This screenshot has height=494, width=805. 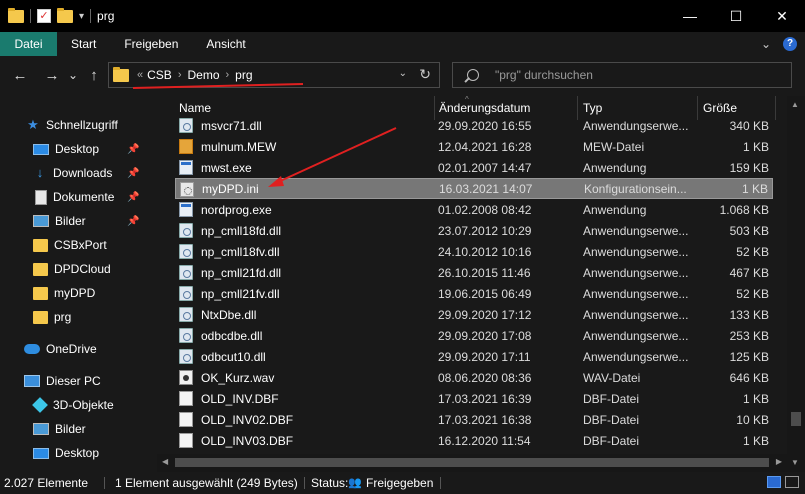 What do you see at coordinates (64, 293) in the screenshot?
I see `sidebar-item-mydpd: myDPD` at bounding box center [64, 293].